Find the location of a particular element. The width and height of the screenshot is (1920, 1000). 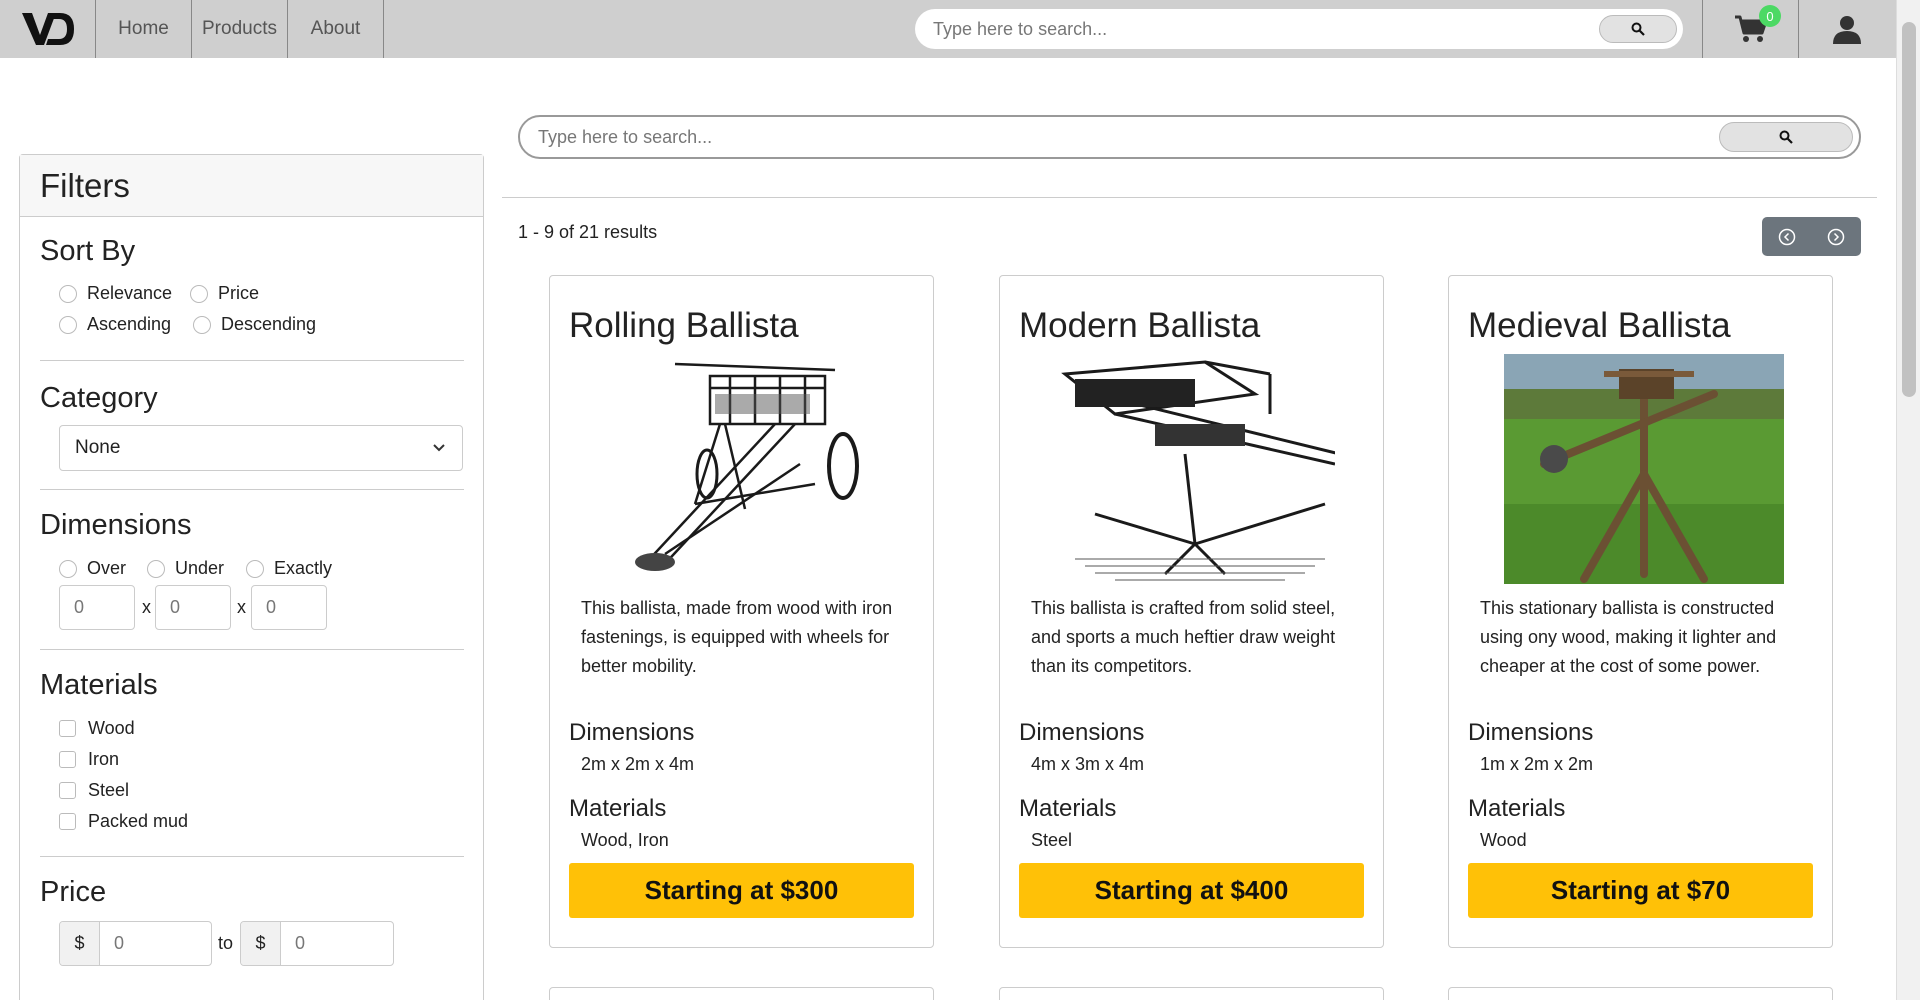

sort-option-label: Descending is located at coordinates (269, 324).